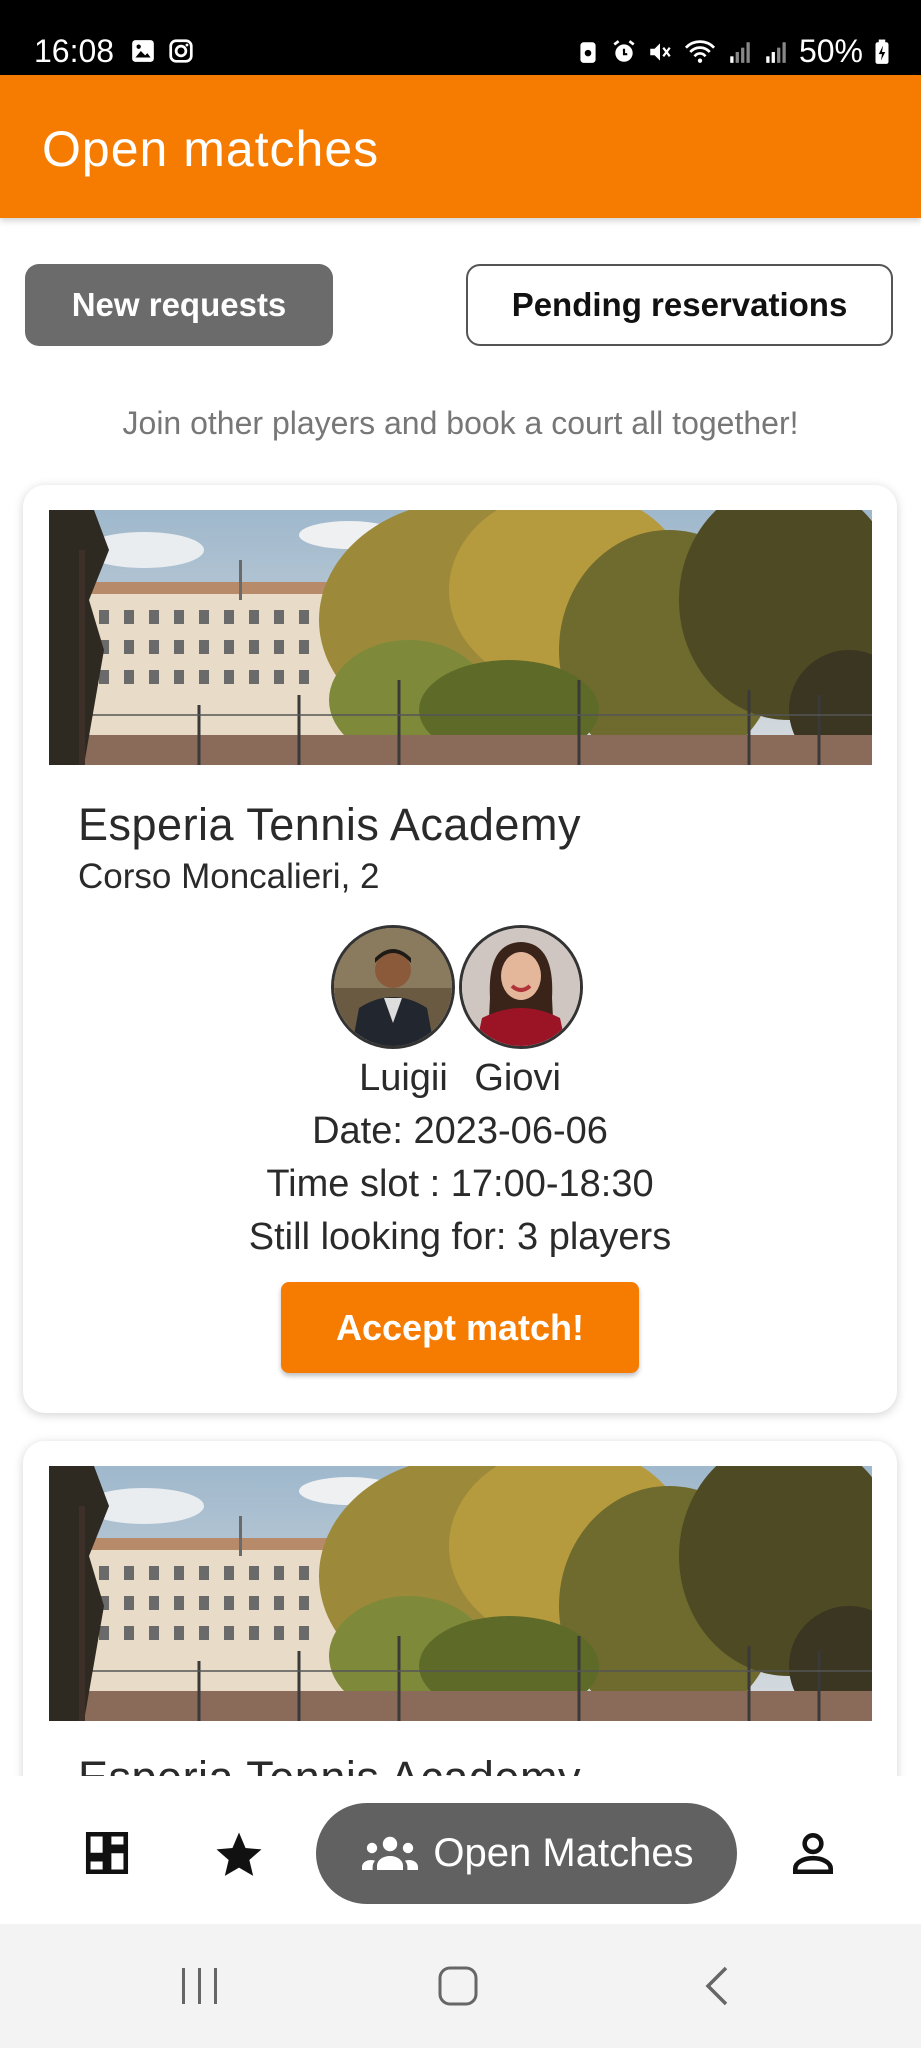  Describe the element at coordinates (229, 876) in the screenshot. I see `court-address: Corso Moncalieri, 2` at that location.